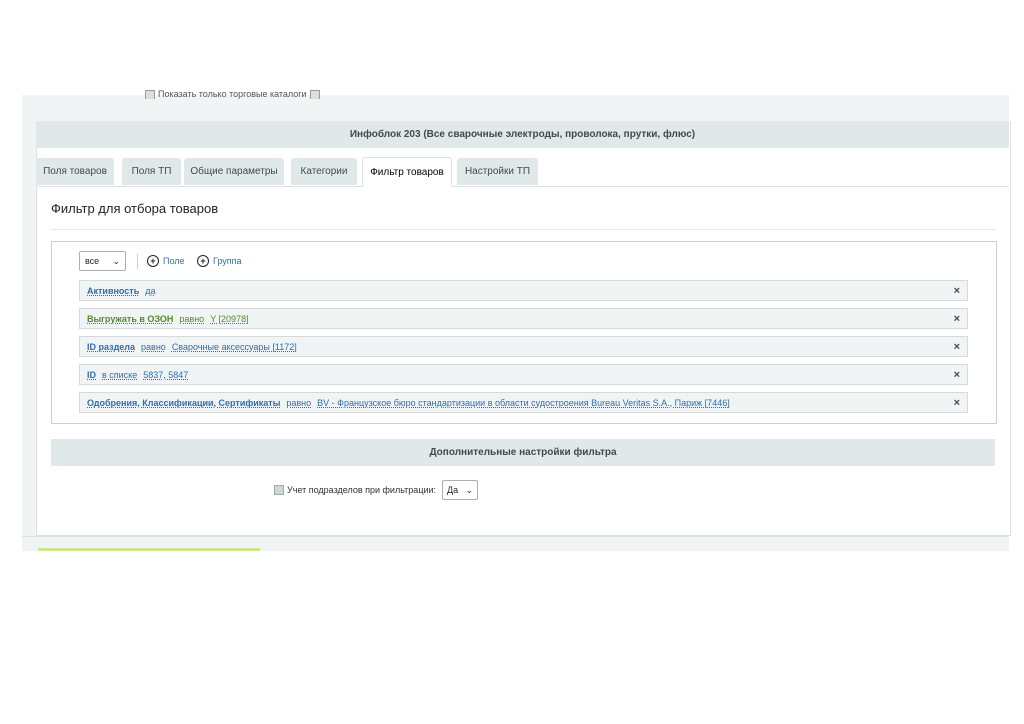 Image resolution: width=1024 pixels, height=724 pixels. I want to click on tab-sku-fields: Поля ТП, so click(151, 171).